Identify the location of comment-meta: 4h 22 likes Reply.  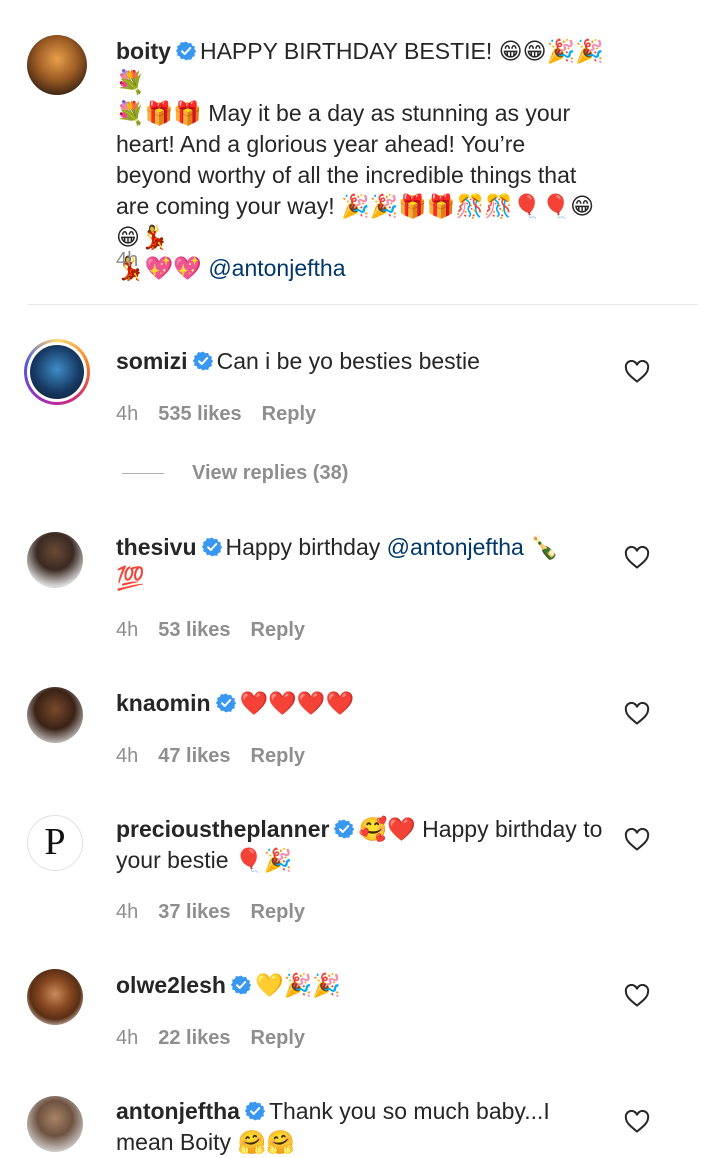
(210, 1038).